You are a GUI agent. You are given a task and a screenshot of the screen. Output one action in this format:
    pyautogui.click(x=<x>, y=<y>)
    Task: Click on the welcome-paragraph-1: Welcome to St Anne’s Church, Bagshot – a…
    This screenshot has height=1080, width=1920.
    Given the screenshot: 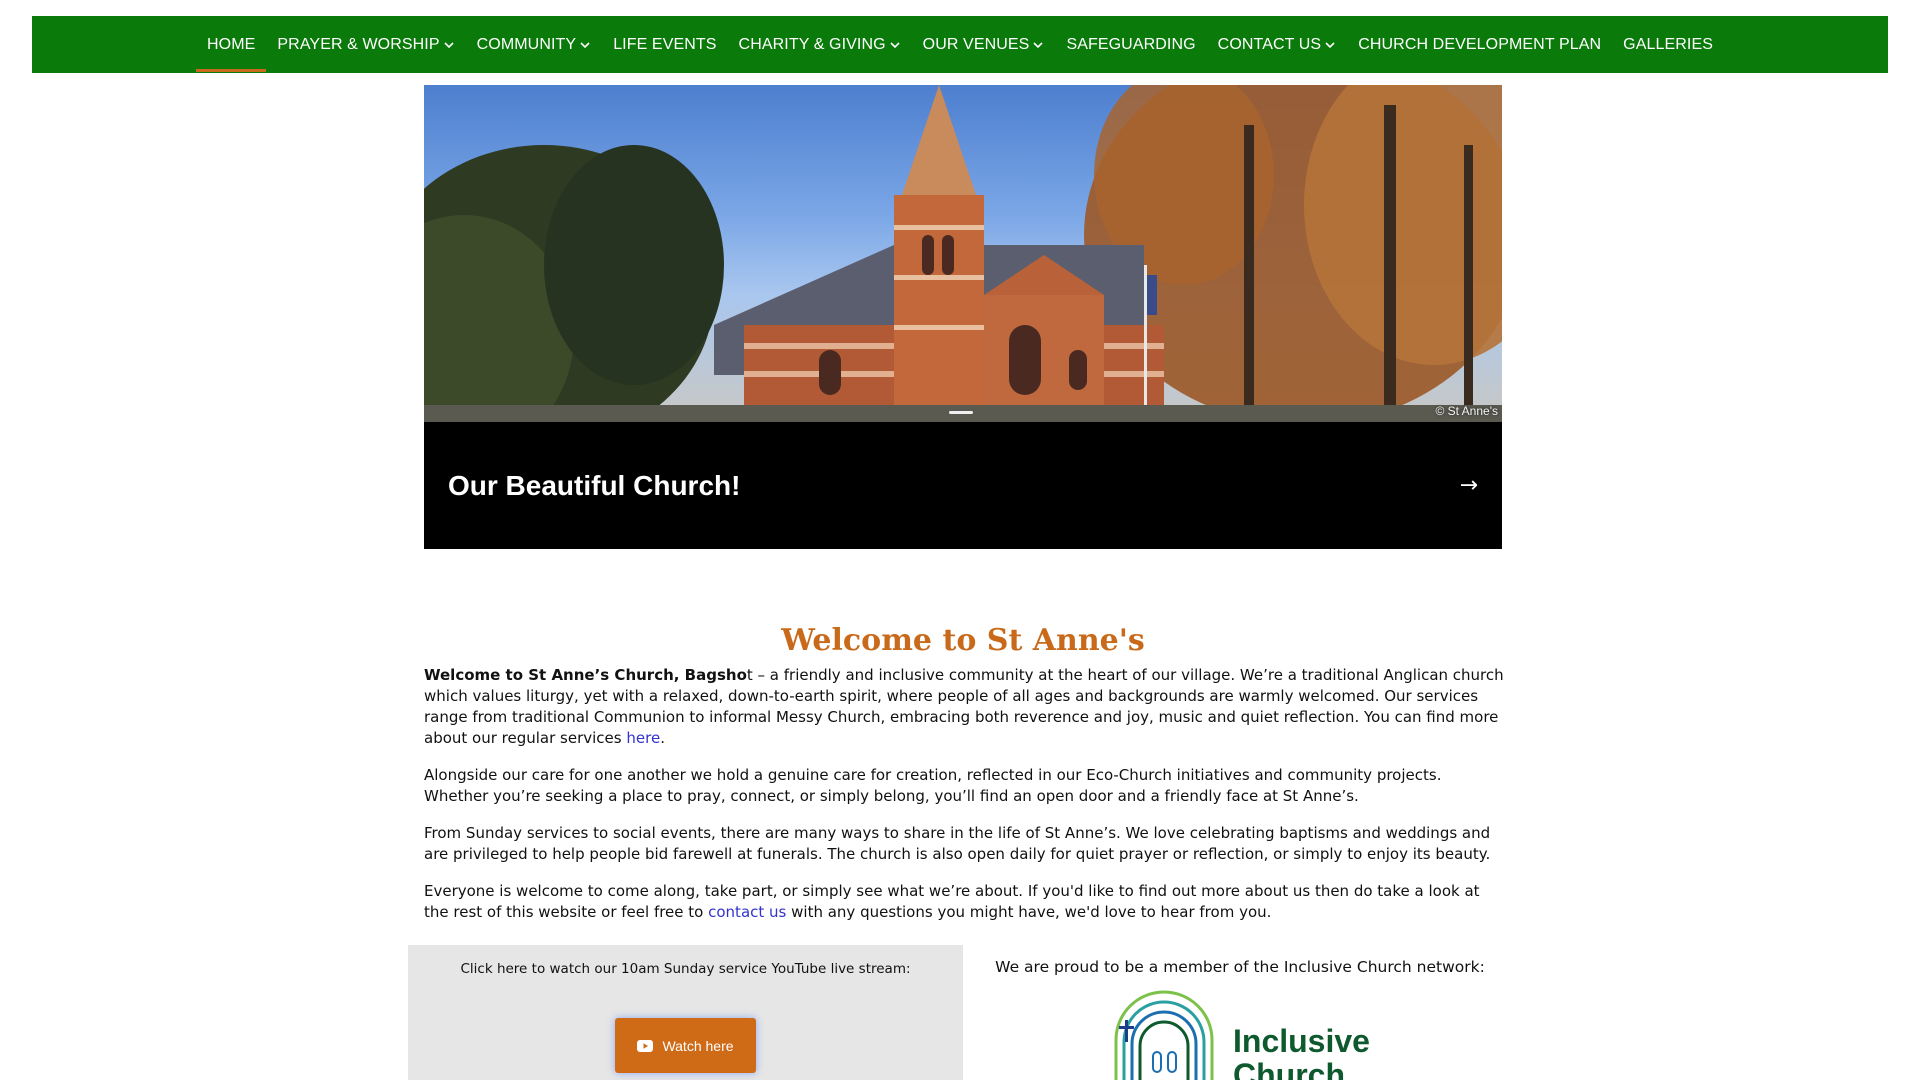 What is the action you would take?
    pyautogui.click(x=964, y=707)
    